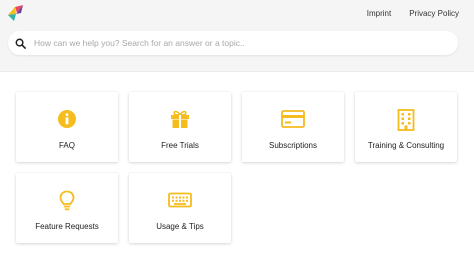 Image resolution: width=474 pixels, height=255 pixels. What do you see at coordinates (16, 13) in the screenshot?
I see `logo-icon` at bounding box center [16, 13].